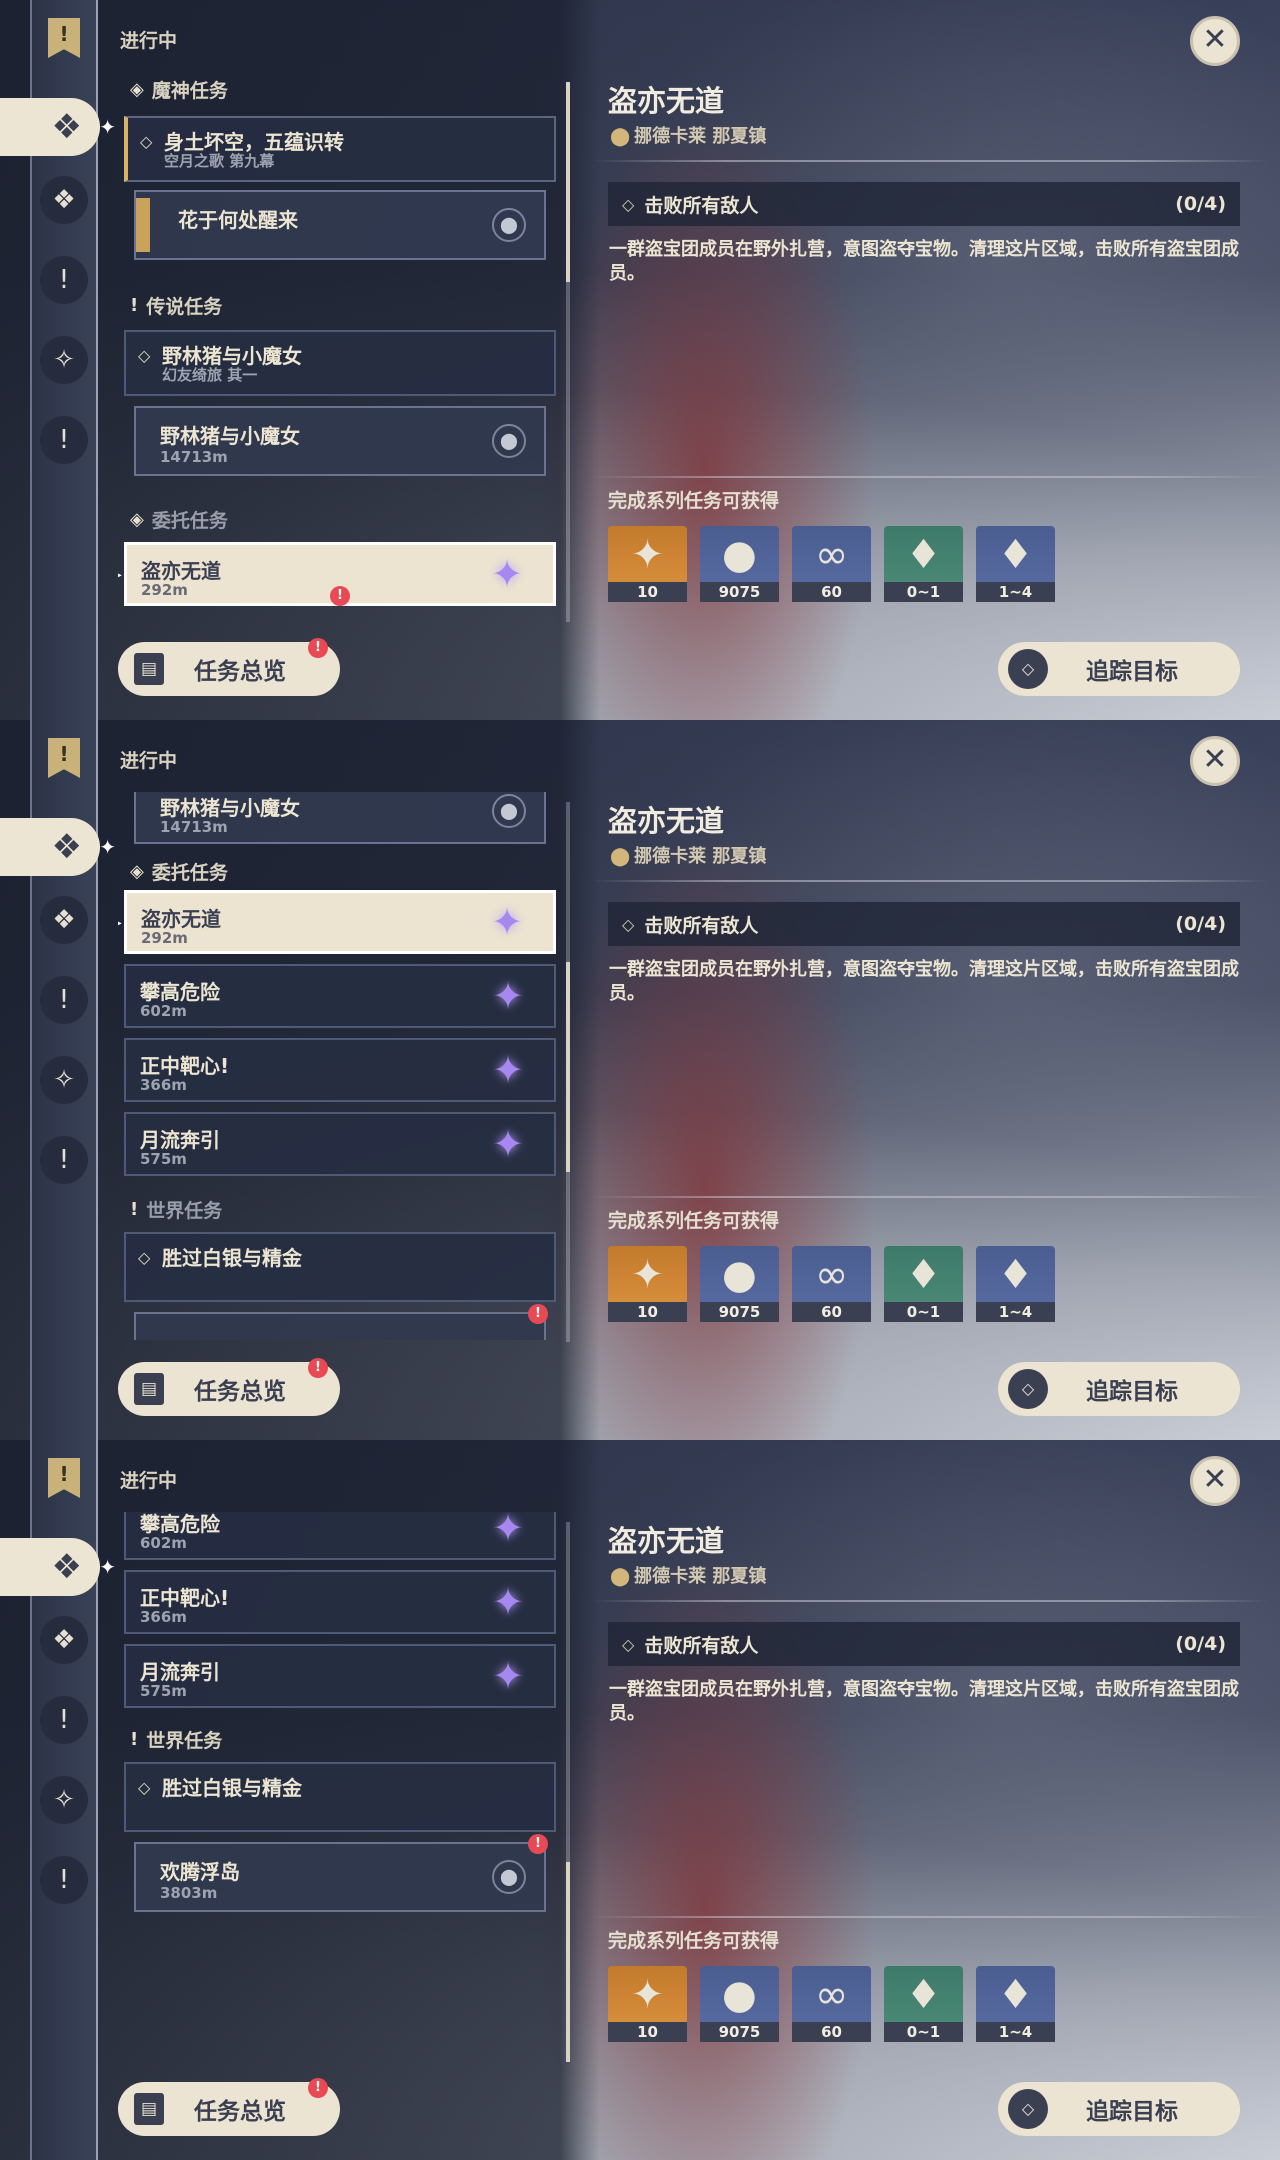  I want to click on quest-step-archon: 花于何处醒来 ⬤, so click(340, 225).